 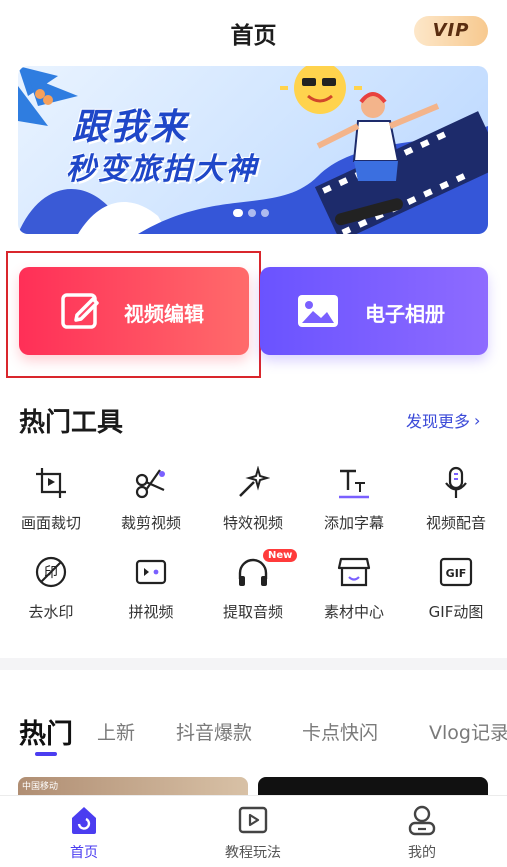 I want to click on banner-headline: 跟我来, so click(x=131, y=127).